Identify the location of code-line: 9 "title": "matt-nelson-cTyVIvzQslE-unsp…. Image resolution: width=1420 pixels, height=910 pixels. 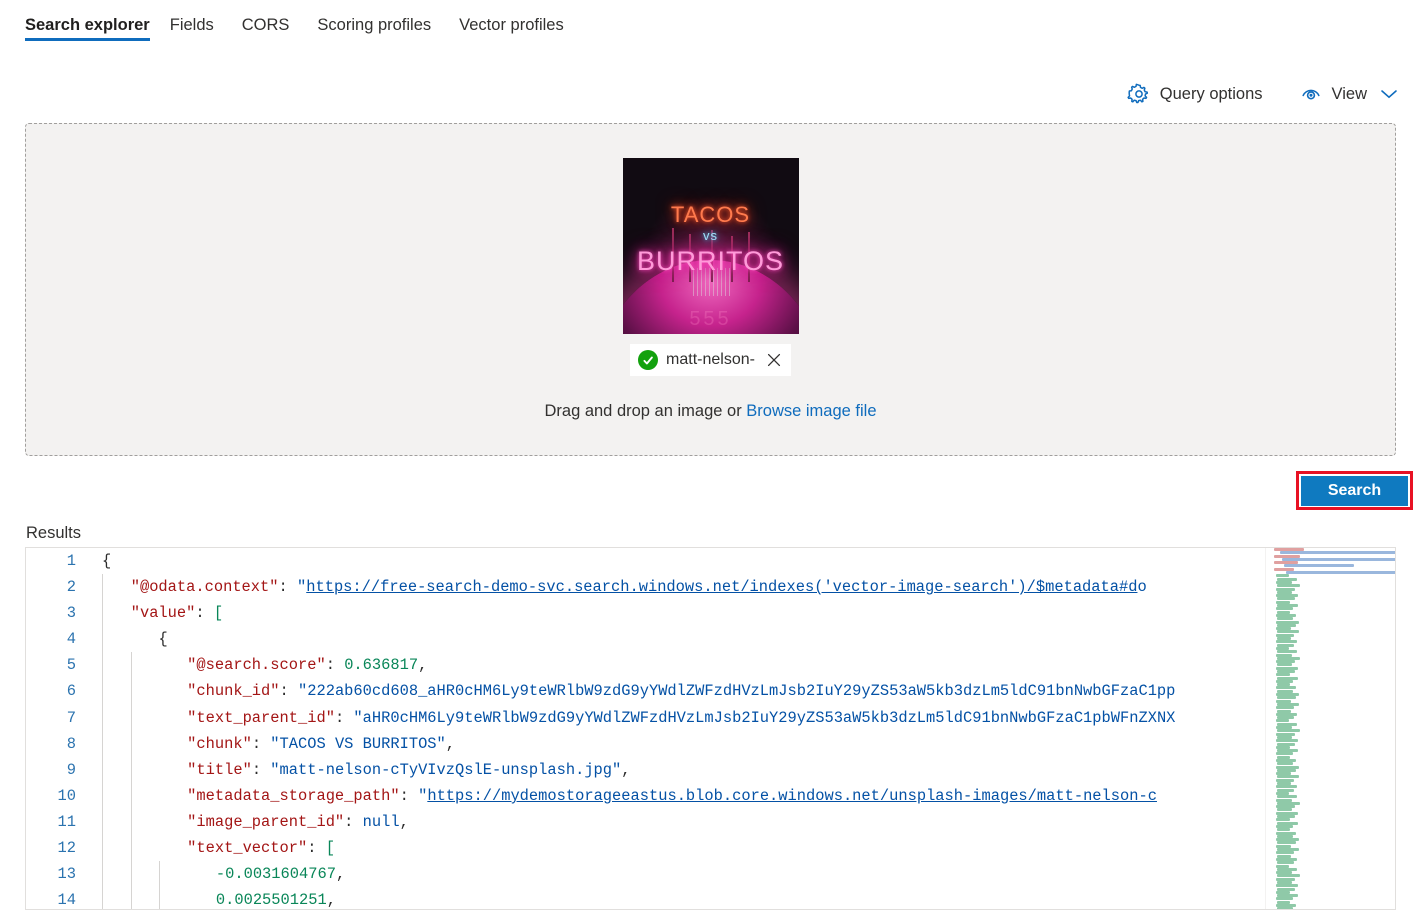
(646, 769).